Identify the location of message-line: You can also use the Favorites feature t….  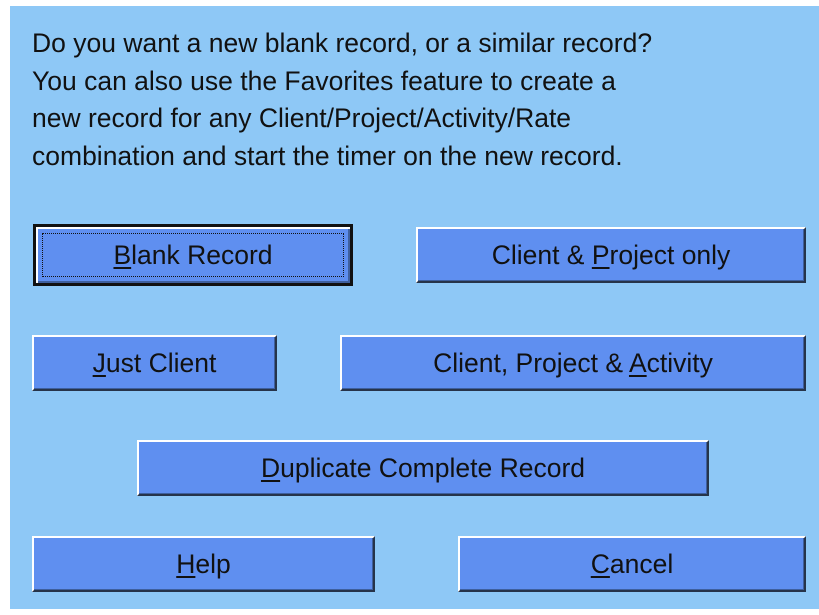
(324, 80).